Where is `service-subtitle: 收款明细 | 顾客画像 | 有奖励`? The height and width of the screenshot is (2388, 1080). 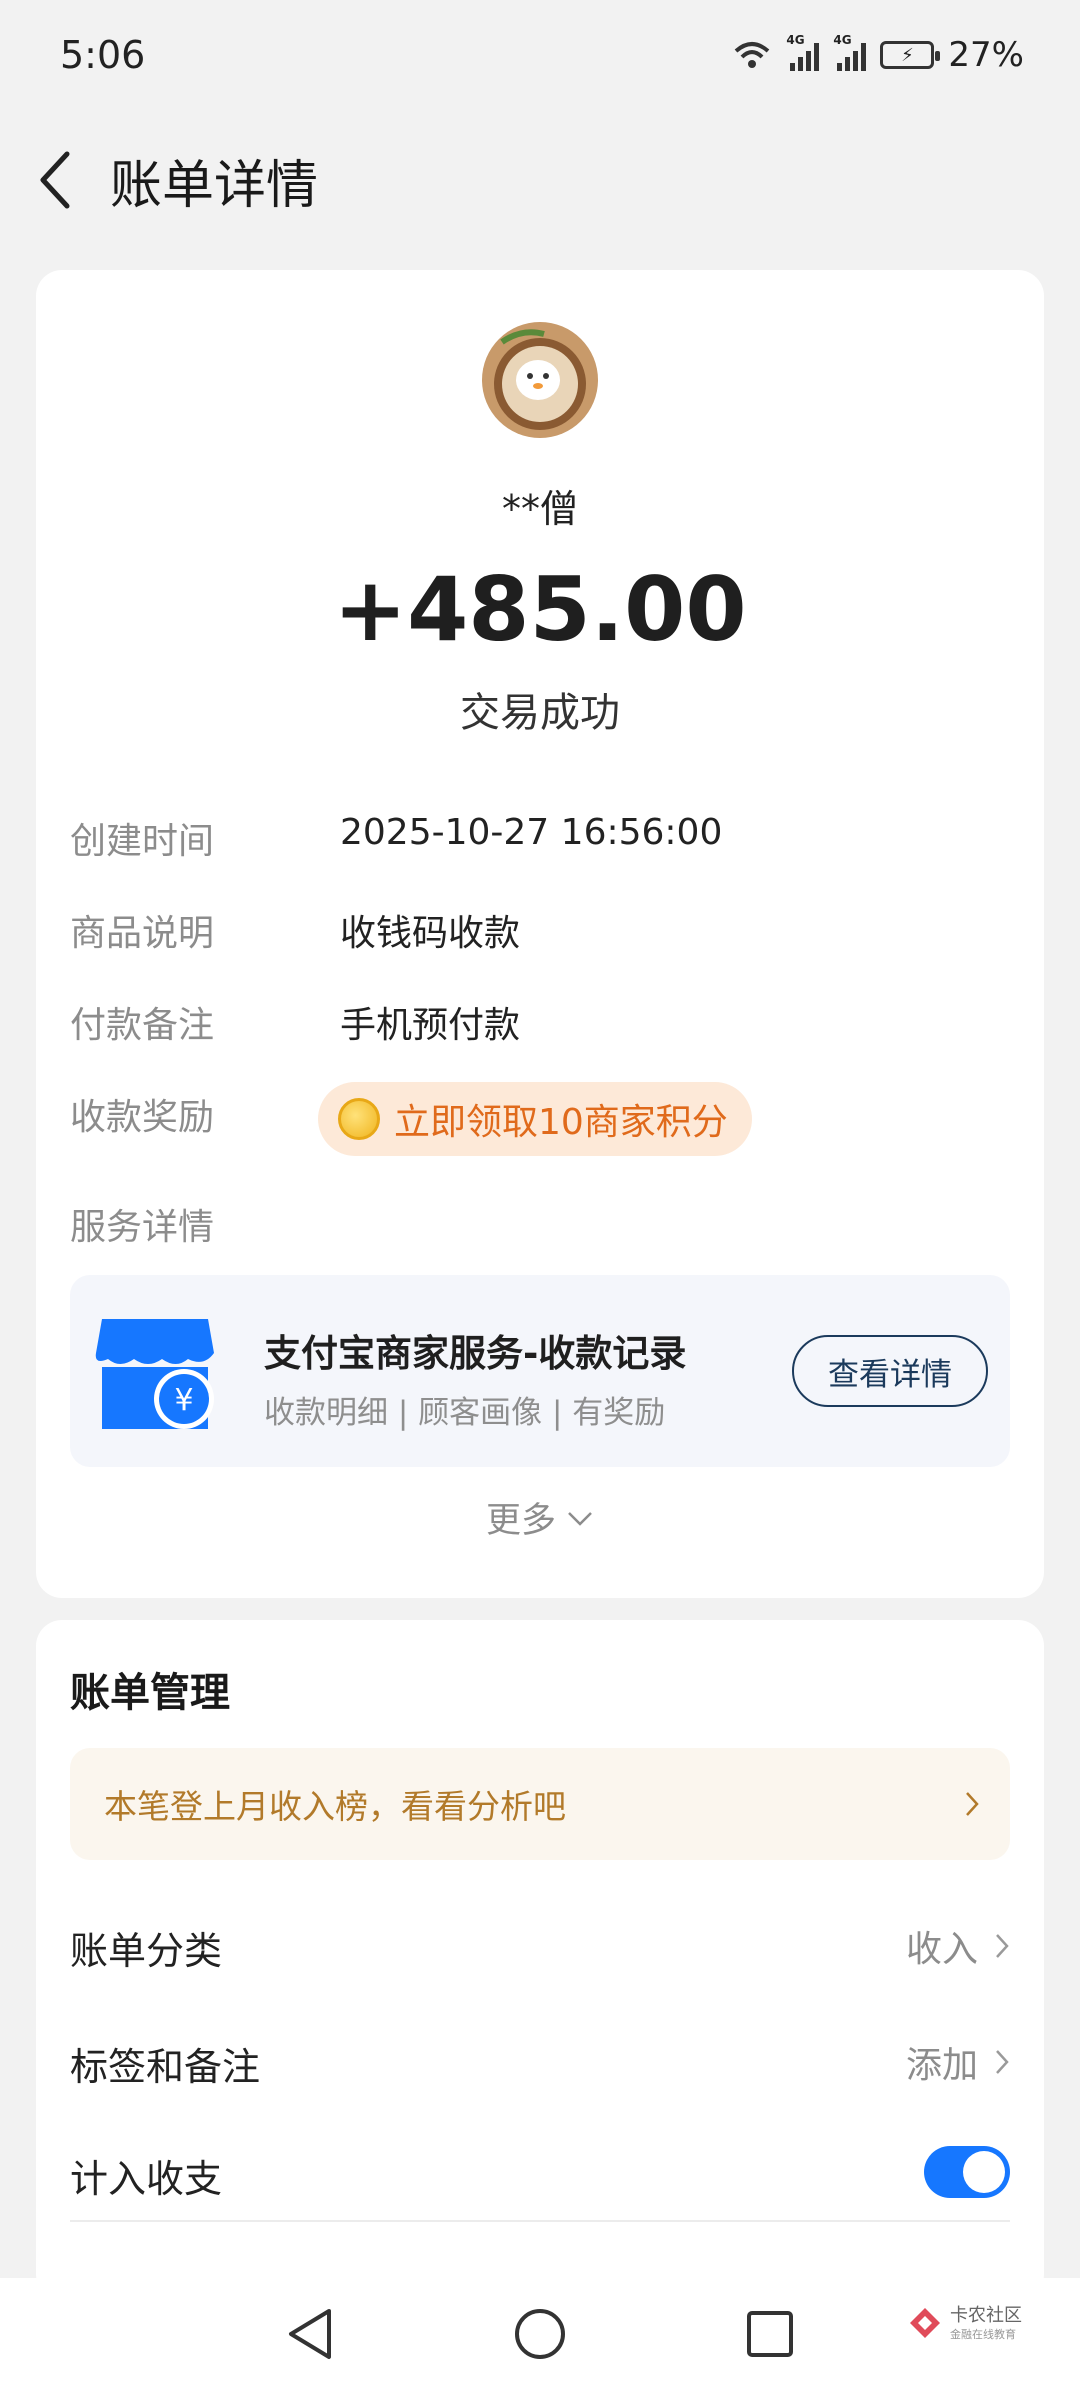 service-subtitle: 收款明细 | 顾客画像 | 有奖励 is located at coordinates (465, 1413).